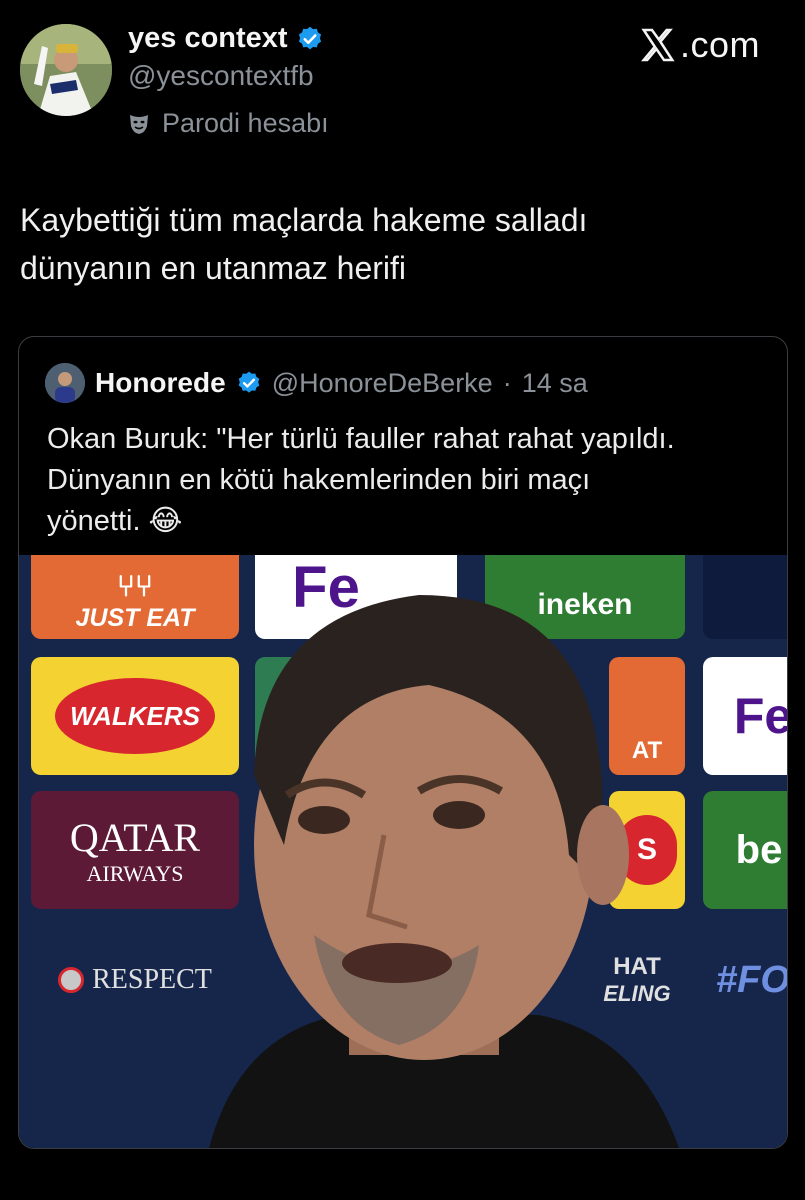 The image size is (805, 1200). I want to click on author-name: yes context, so click(208, 38).